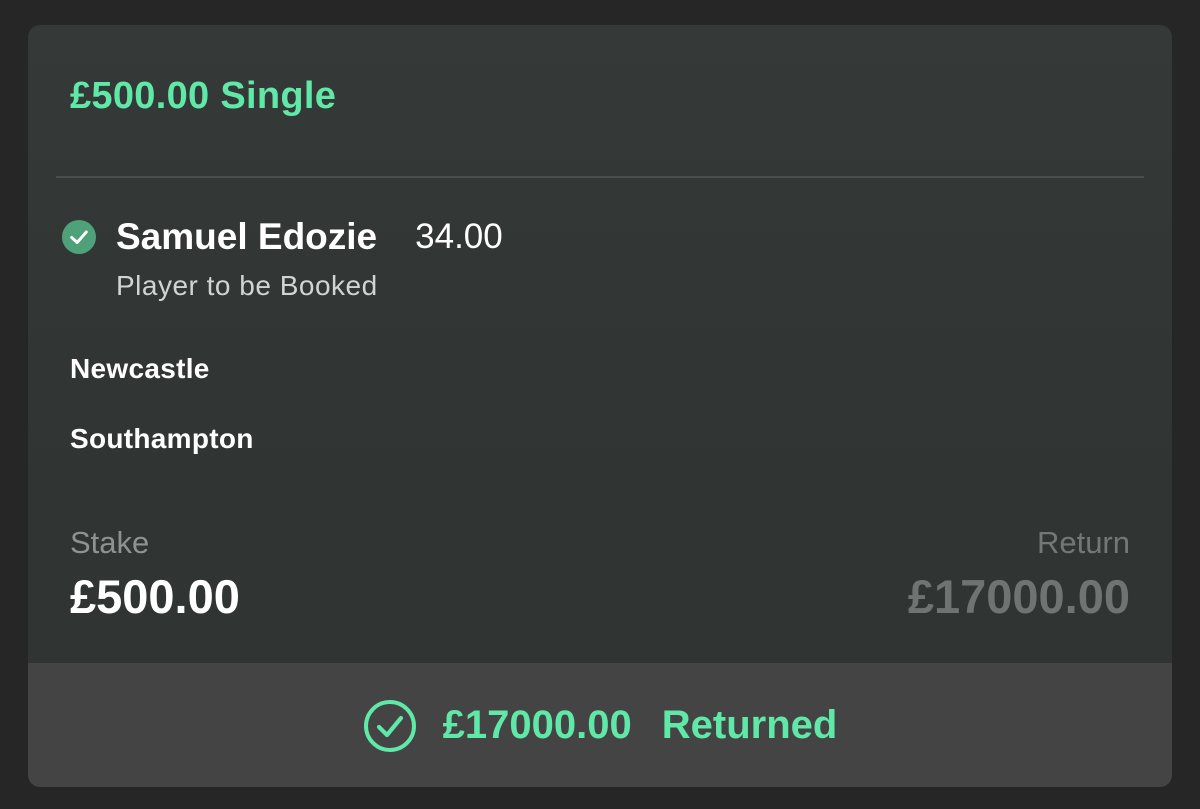 This screenshot has height=809, width=1200. Describe the element at coordinates (247, 236) in the screenshot. I see `selection-name: Samuel Edozie` at that location.